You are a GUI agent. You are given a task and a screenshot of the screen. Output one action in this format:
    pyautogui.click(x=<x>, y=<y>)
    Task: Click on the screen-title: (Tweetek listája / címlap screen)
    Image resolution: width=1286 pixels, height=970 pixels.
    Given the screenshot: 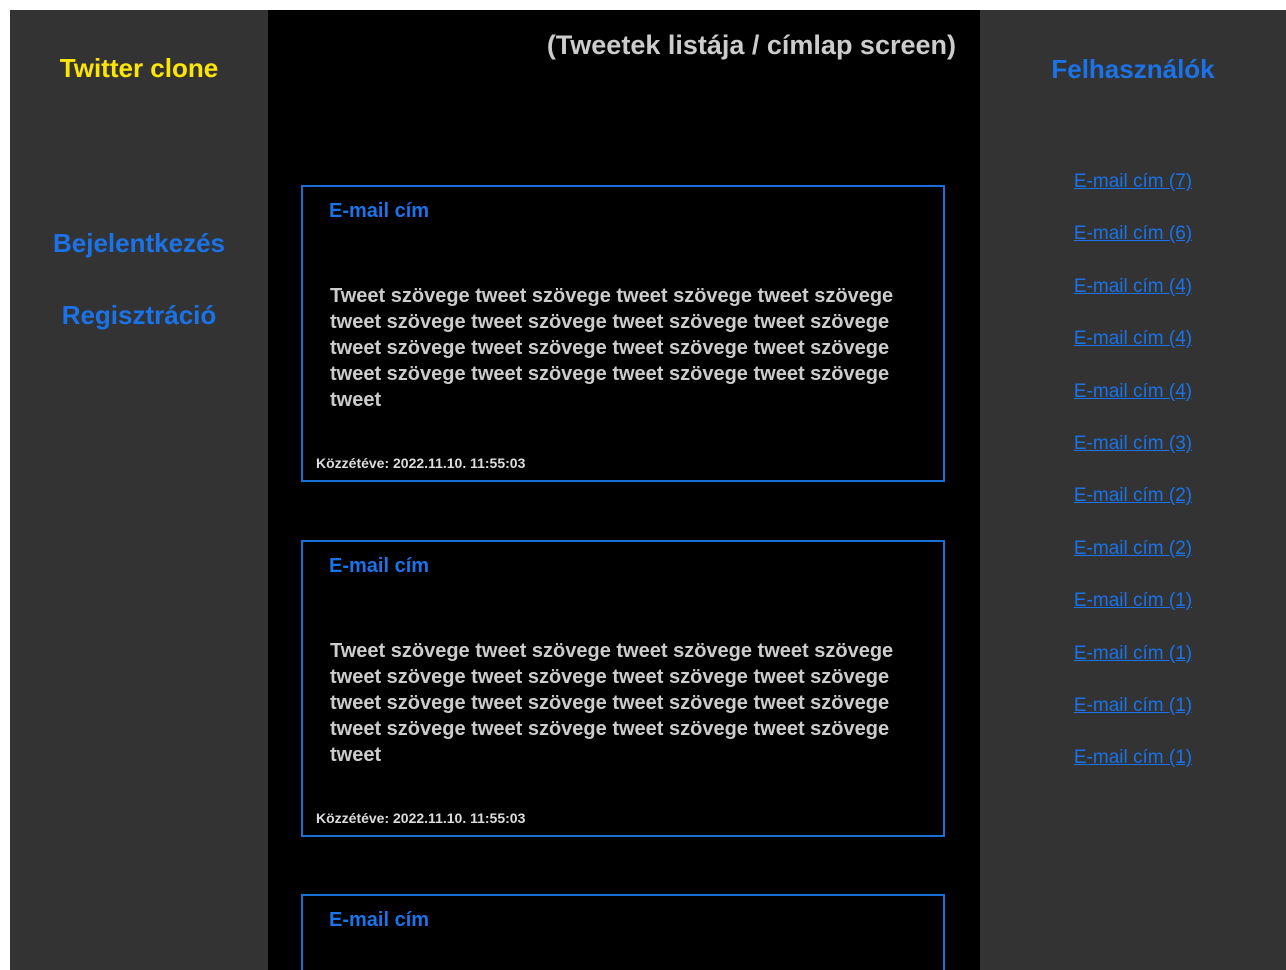 What is the action you would take?
    pyautogui.click(x=751, y=45)
    